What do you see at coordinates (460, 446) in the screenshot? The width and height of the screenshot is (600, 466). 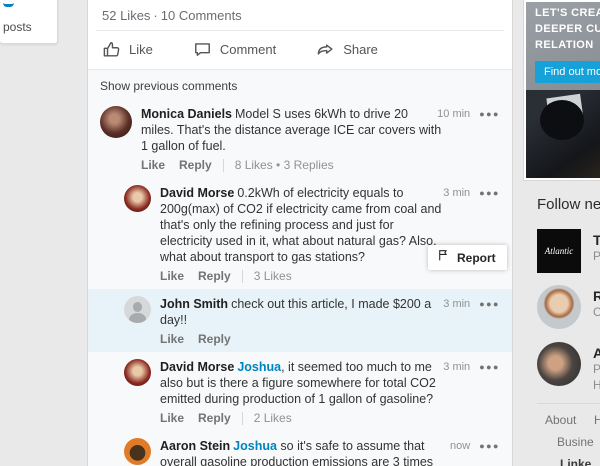 I see `comment-timestamp: now` at bounding box center [460, 446].